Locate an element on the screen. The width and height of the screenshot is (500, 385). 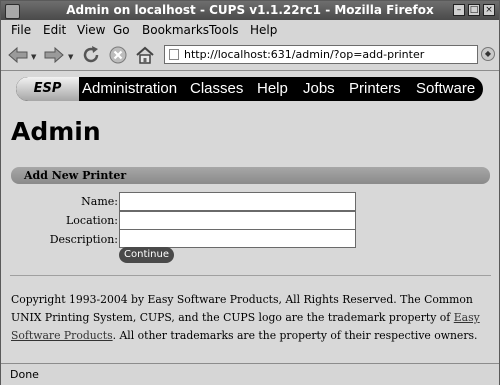
back-button is located at coordinates (18, 55).